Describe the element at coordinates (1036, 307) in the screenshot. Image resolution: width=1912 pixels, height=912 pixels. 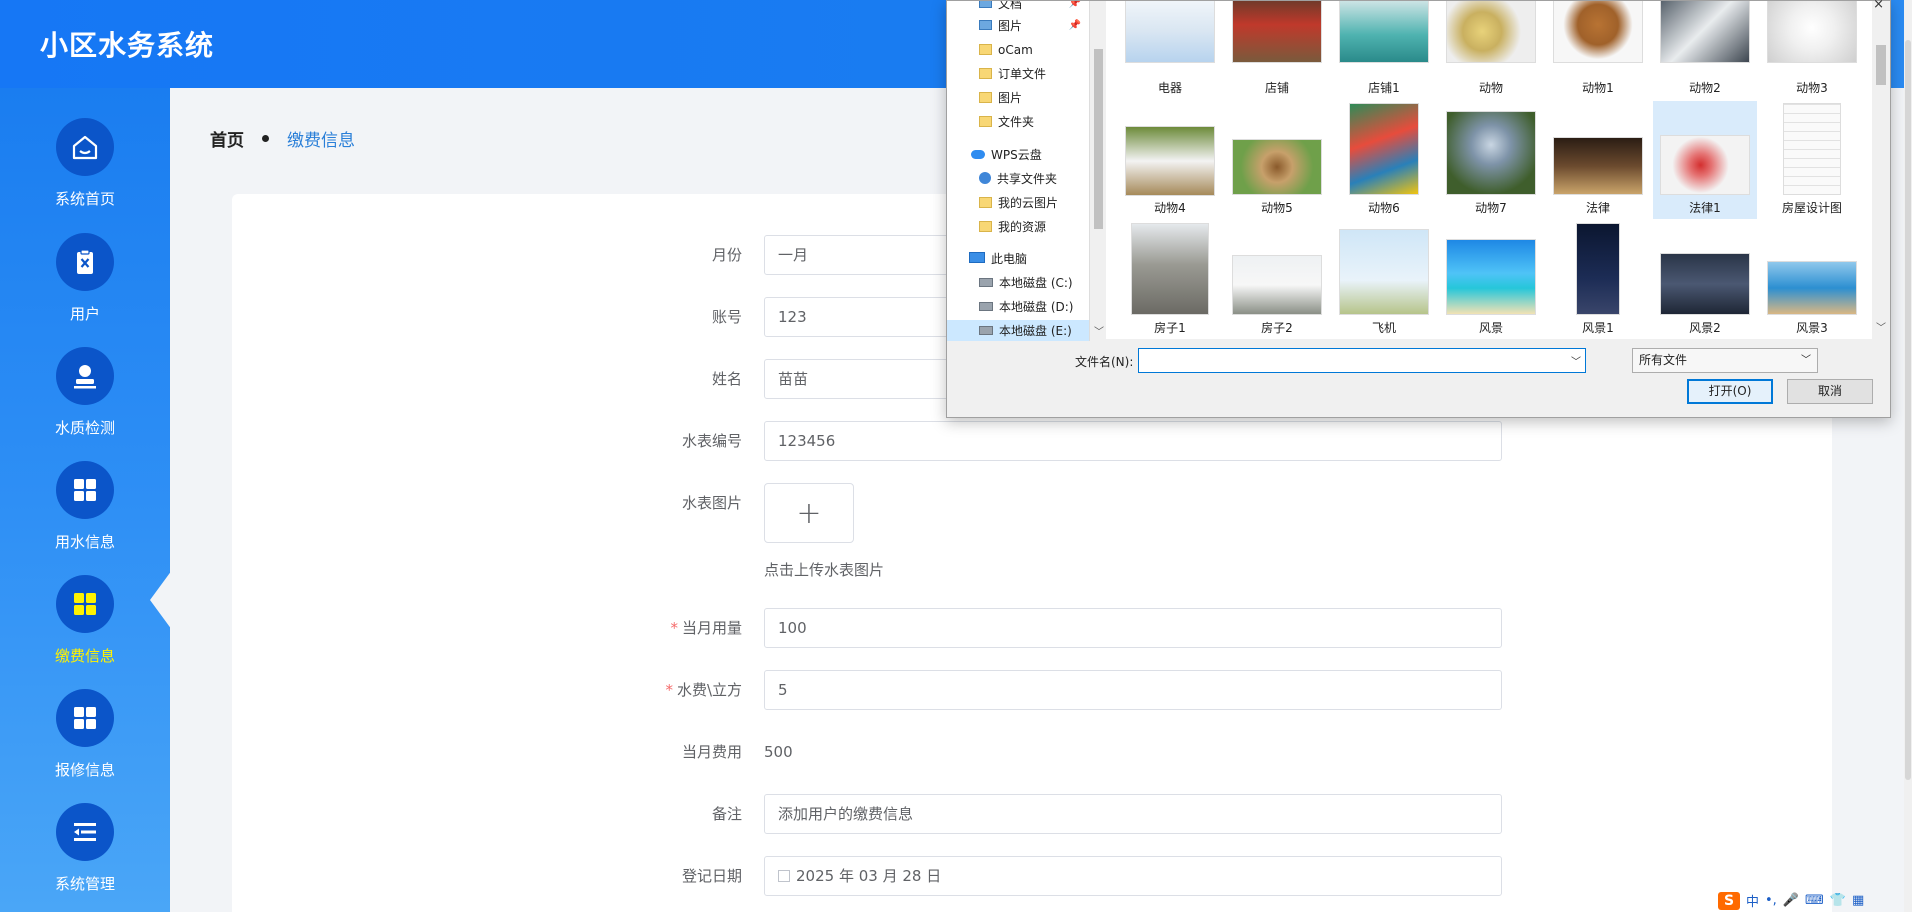
I see `tree-item-label: 本地磁盘 (D:)` at that location.